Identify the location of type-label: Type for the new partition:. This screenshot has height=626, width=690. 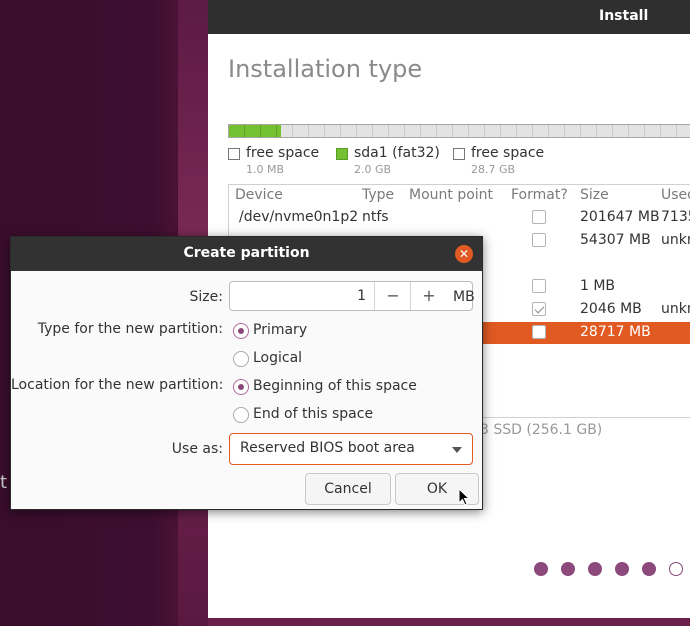
(130, 329).